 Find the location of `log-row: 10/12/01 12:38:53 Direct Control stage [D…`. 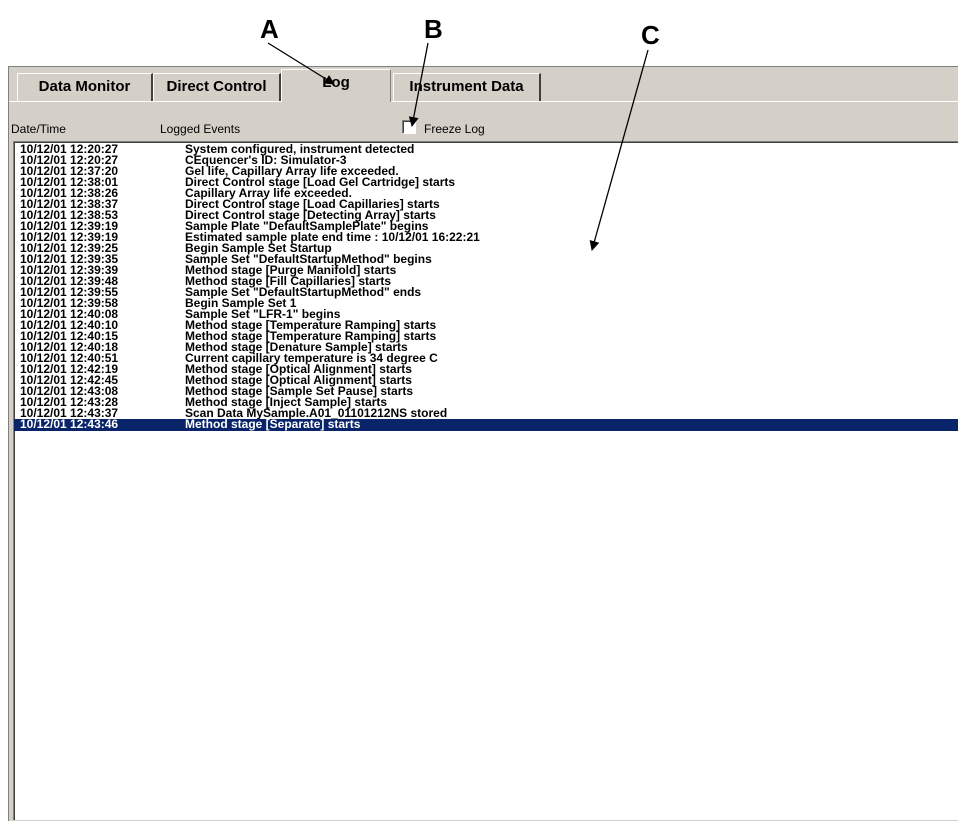

log-row: 10/12/01 12:38:53 Direct Control stage [D… is located at coordinates (486, 215).